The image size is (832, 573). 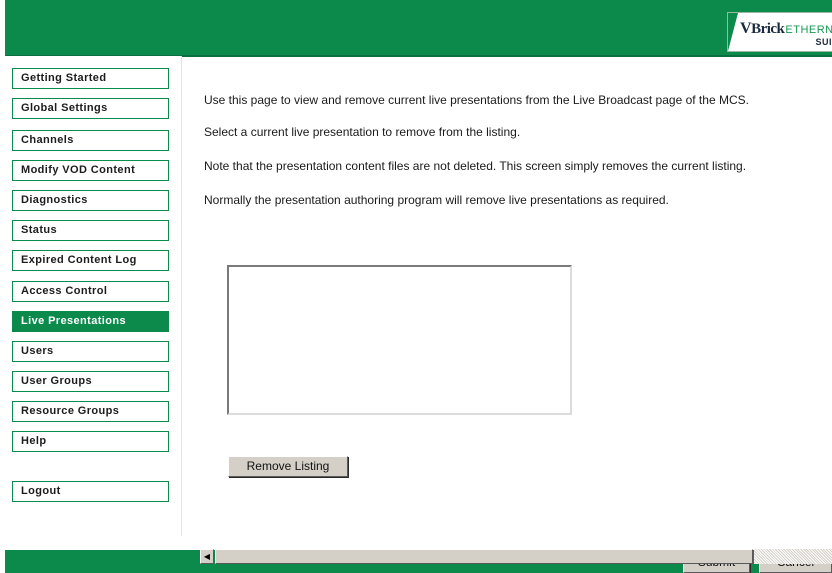 What do you see at coordinates (418, 28) in the screenshot?
I see `header-bar: VBrickETHERNE SUI` at bounding box center [418, 28].